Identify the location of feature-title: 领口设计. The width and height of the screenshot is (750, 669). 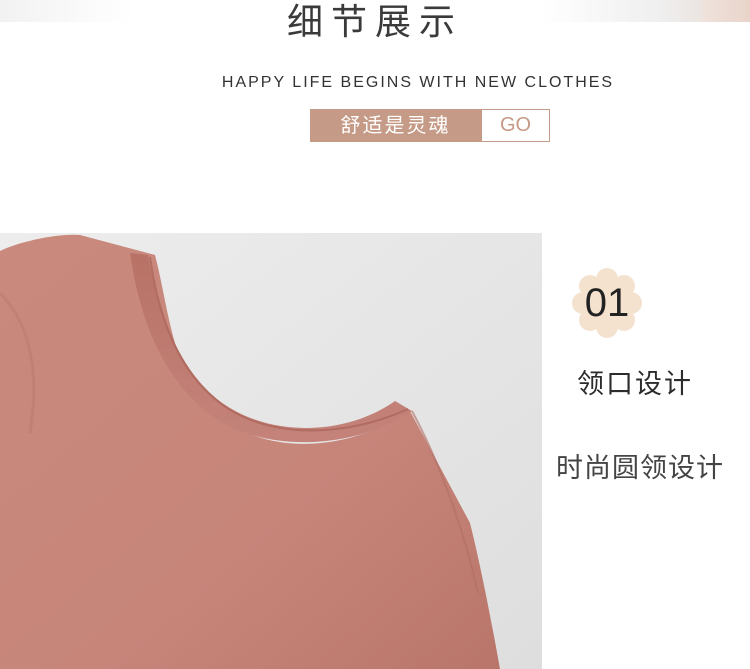
(635, 384).